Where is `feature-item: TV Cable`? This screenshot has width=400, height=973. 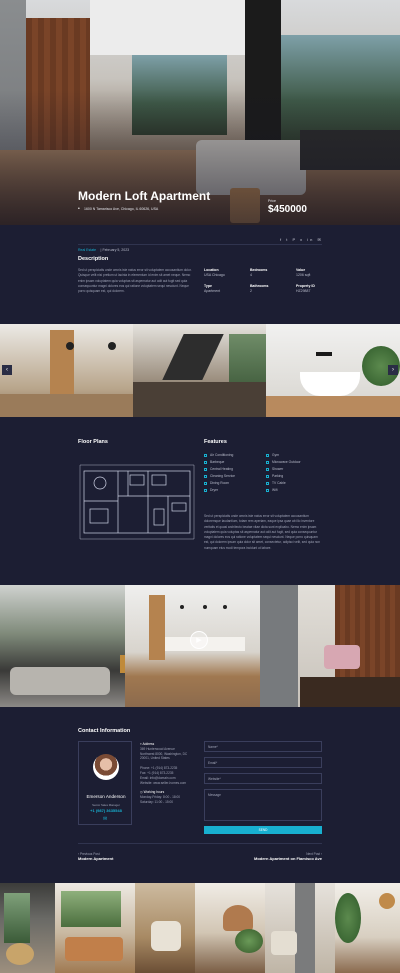 feature-item: TV Cable is located at coordinates (276, 483).